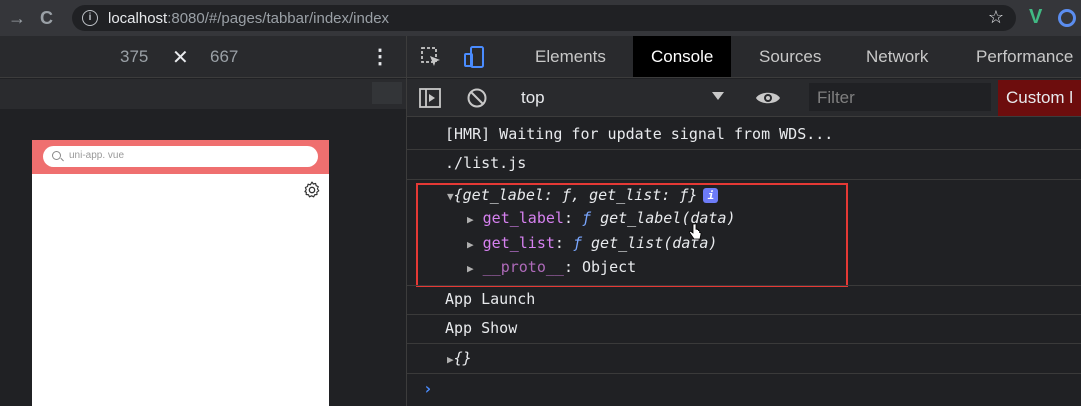 The image size is (1081, 406). What do you see at coordinates (632, 235) in the screenshot?
I see `highlight-box` at bounding box center [632, 235].